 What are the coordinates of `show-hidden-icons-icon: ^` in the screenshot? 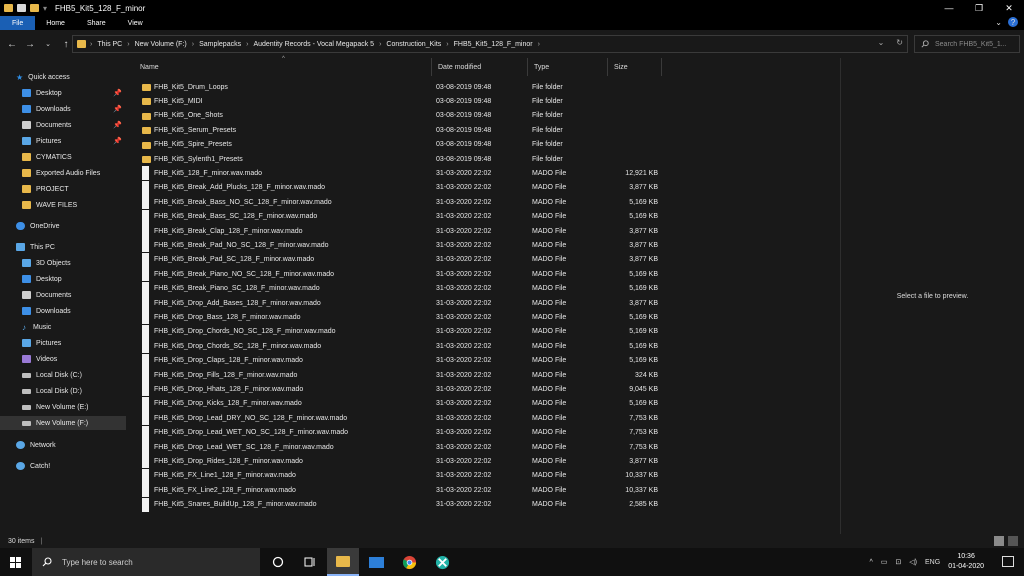 It's located at (871, 562).